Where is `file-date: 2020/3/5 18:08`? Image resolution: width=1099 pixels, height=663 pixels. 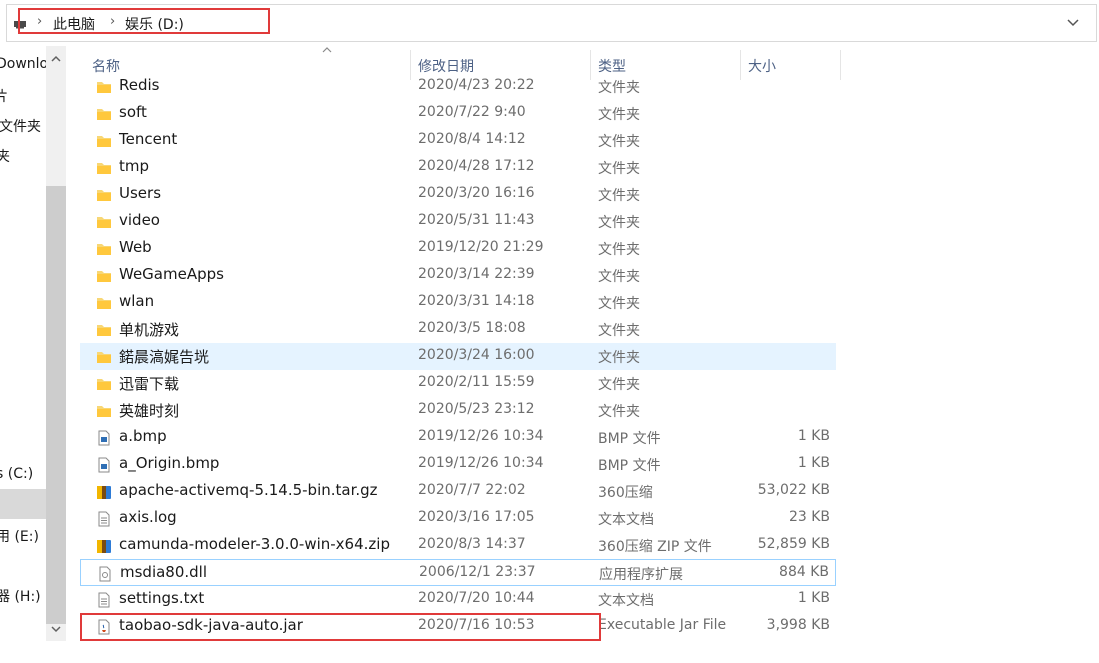
file-date: 2020/3/5 18:08 is located at coordinates (472, 328).